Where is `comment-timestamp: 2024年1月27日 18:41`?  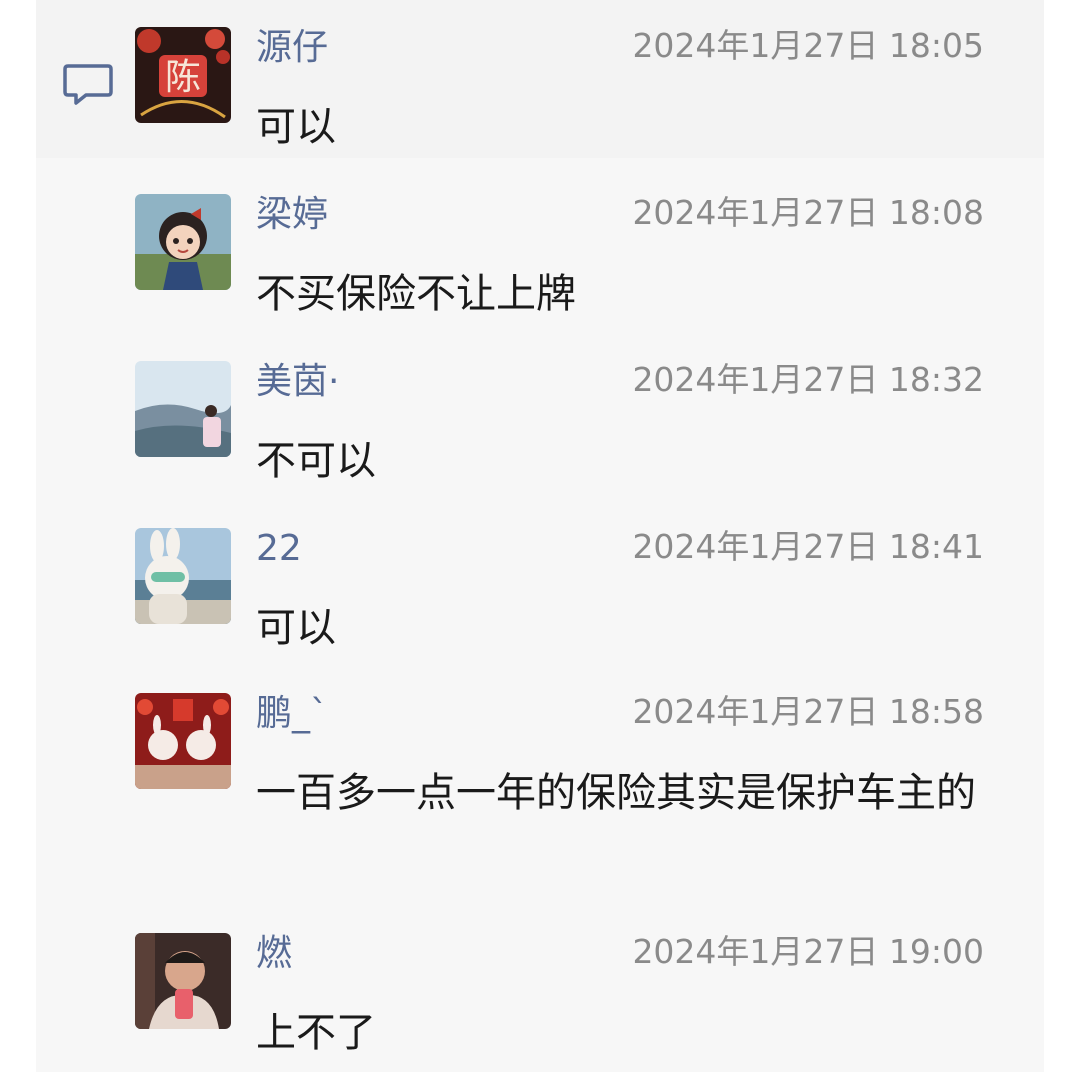
comment-timestamp: 2024年1月27日 18:41 is located at coordinates (808, 546).